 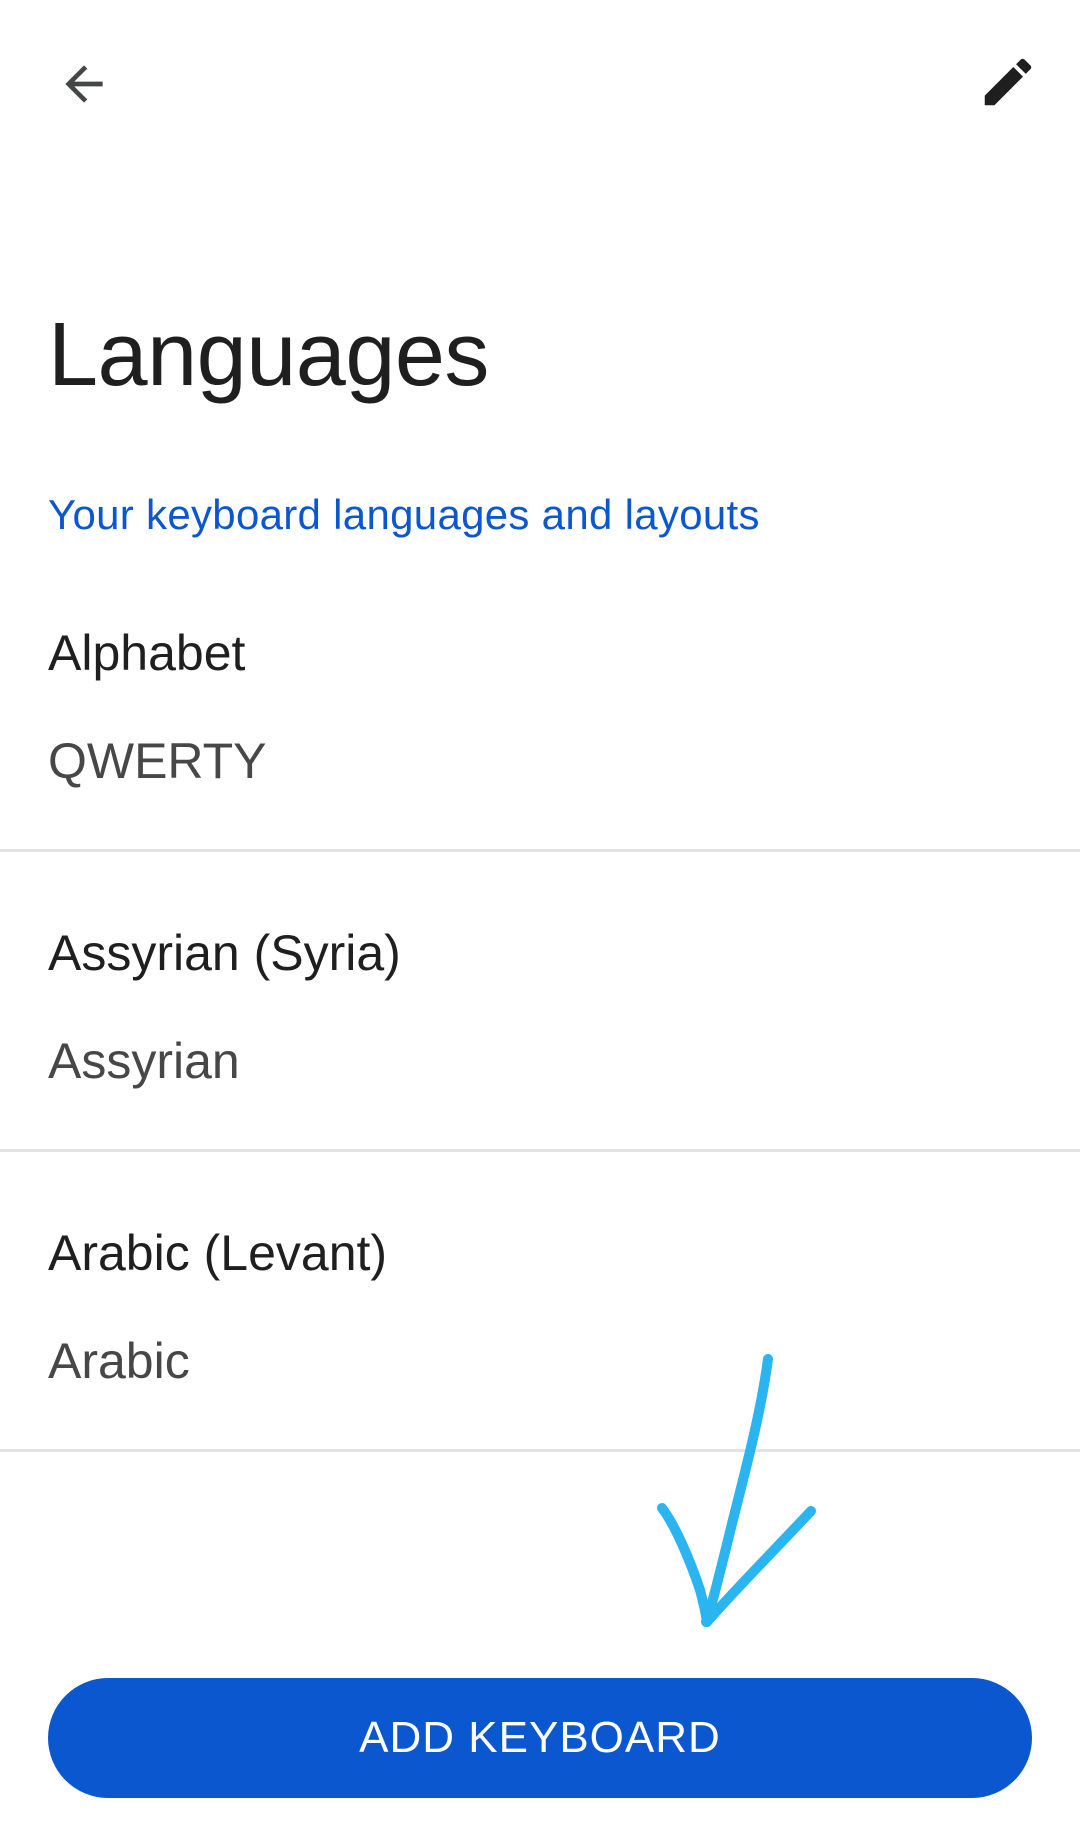 I want to click on pencil-edit-icon, so click(x=1008, y=82).